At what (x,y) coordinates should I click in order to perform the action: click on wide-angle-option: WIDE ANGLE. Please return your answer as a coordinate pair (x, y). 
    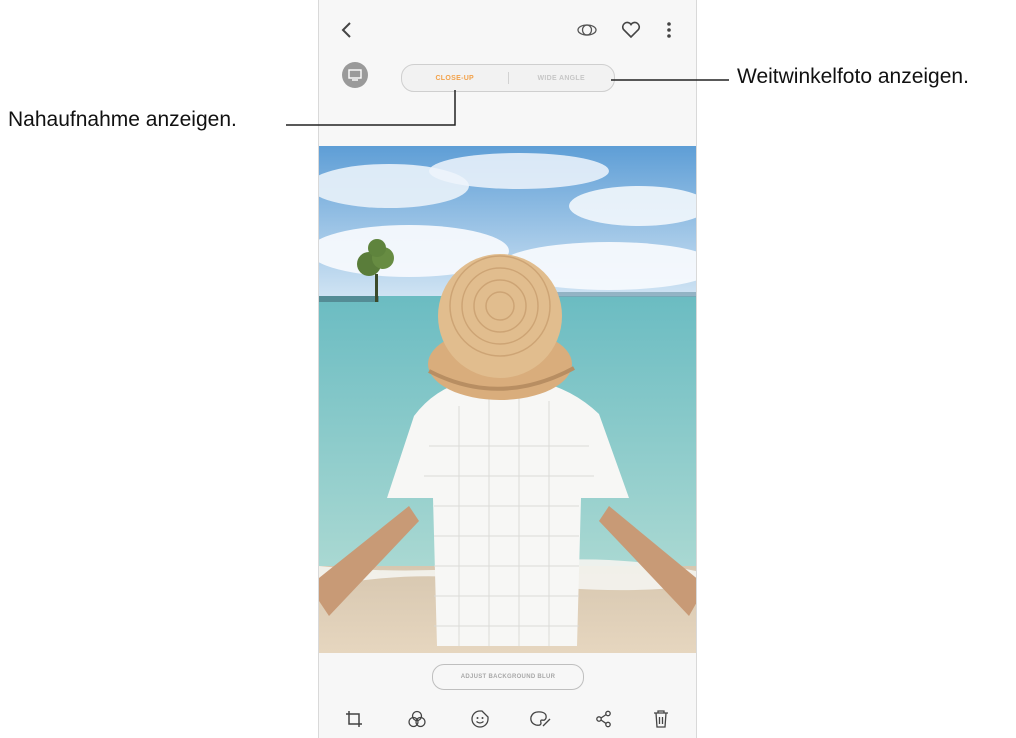
    Looking at the image, I should click on (562, 78).